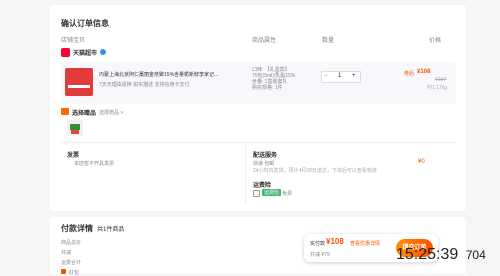  What do you see at coordinates (71, 243) in the screenshot?
I see `payment-row-label: 商品总价` at bounding box center [71, 243].